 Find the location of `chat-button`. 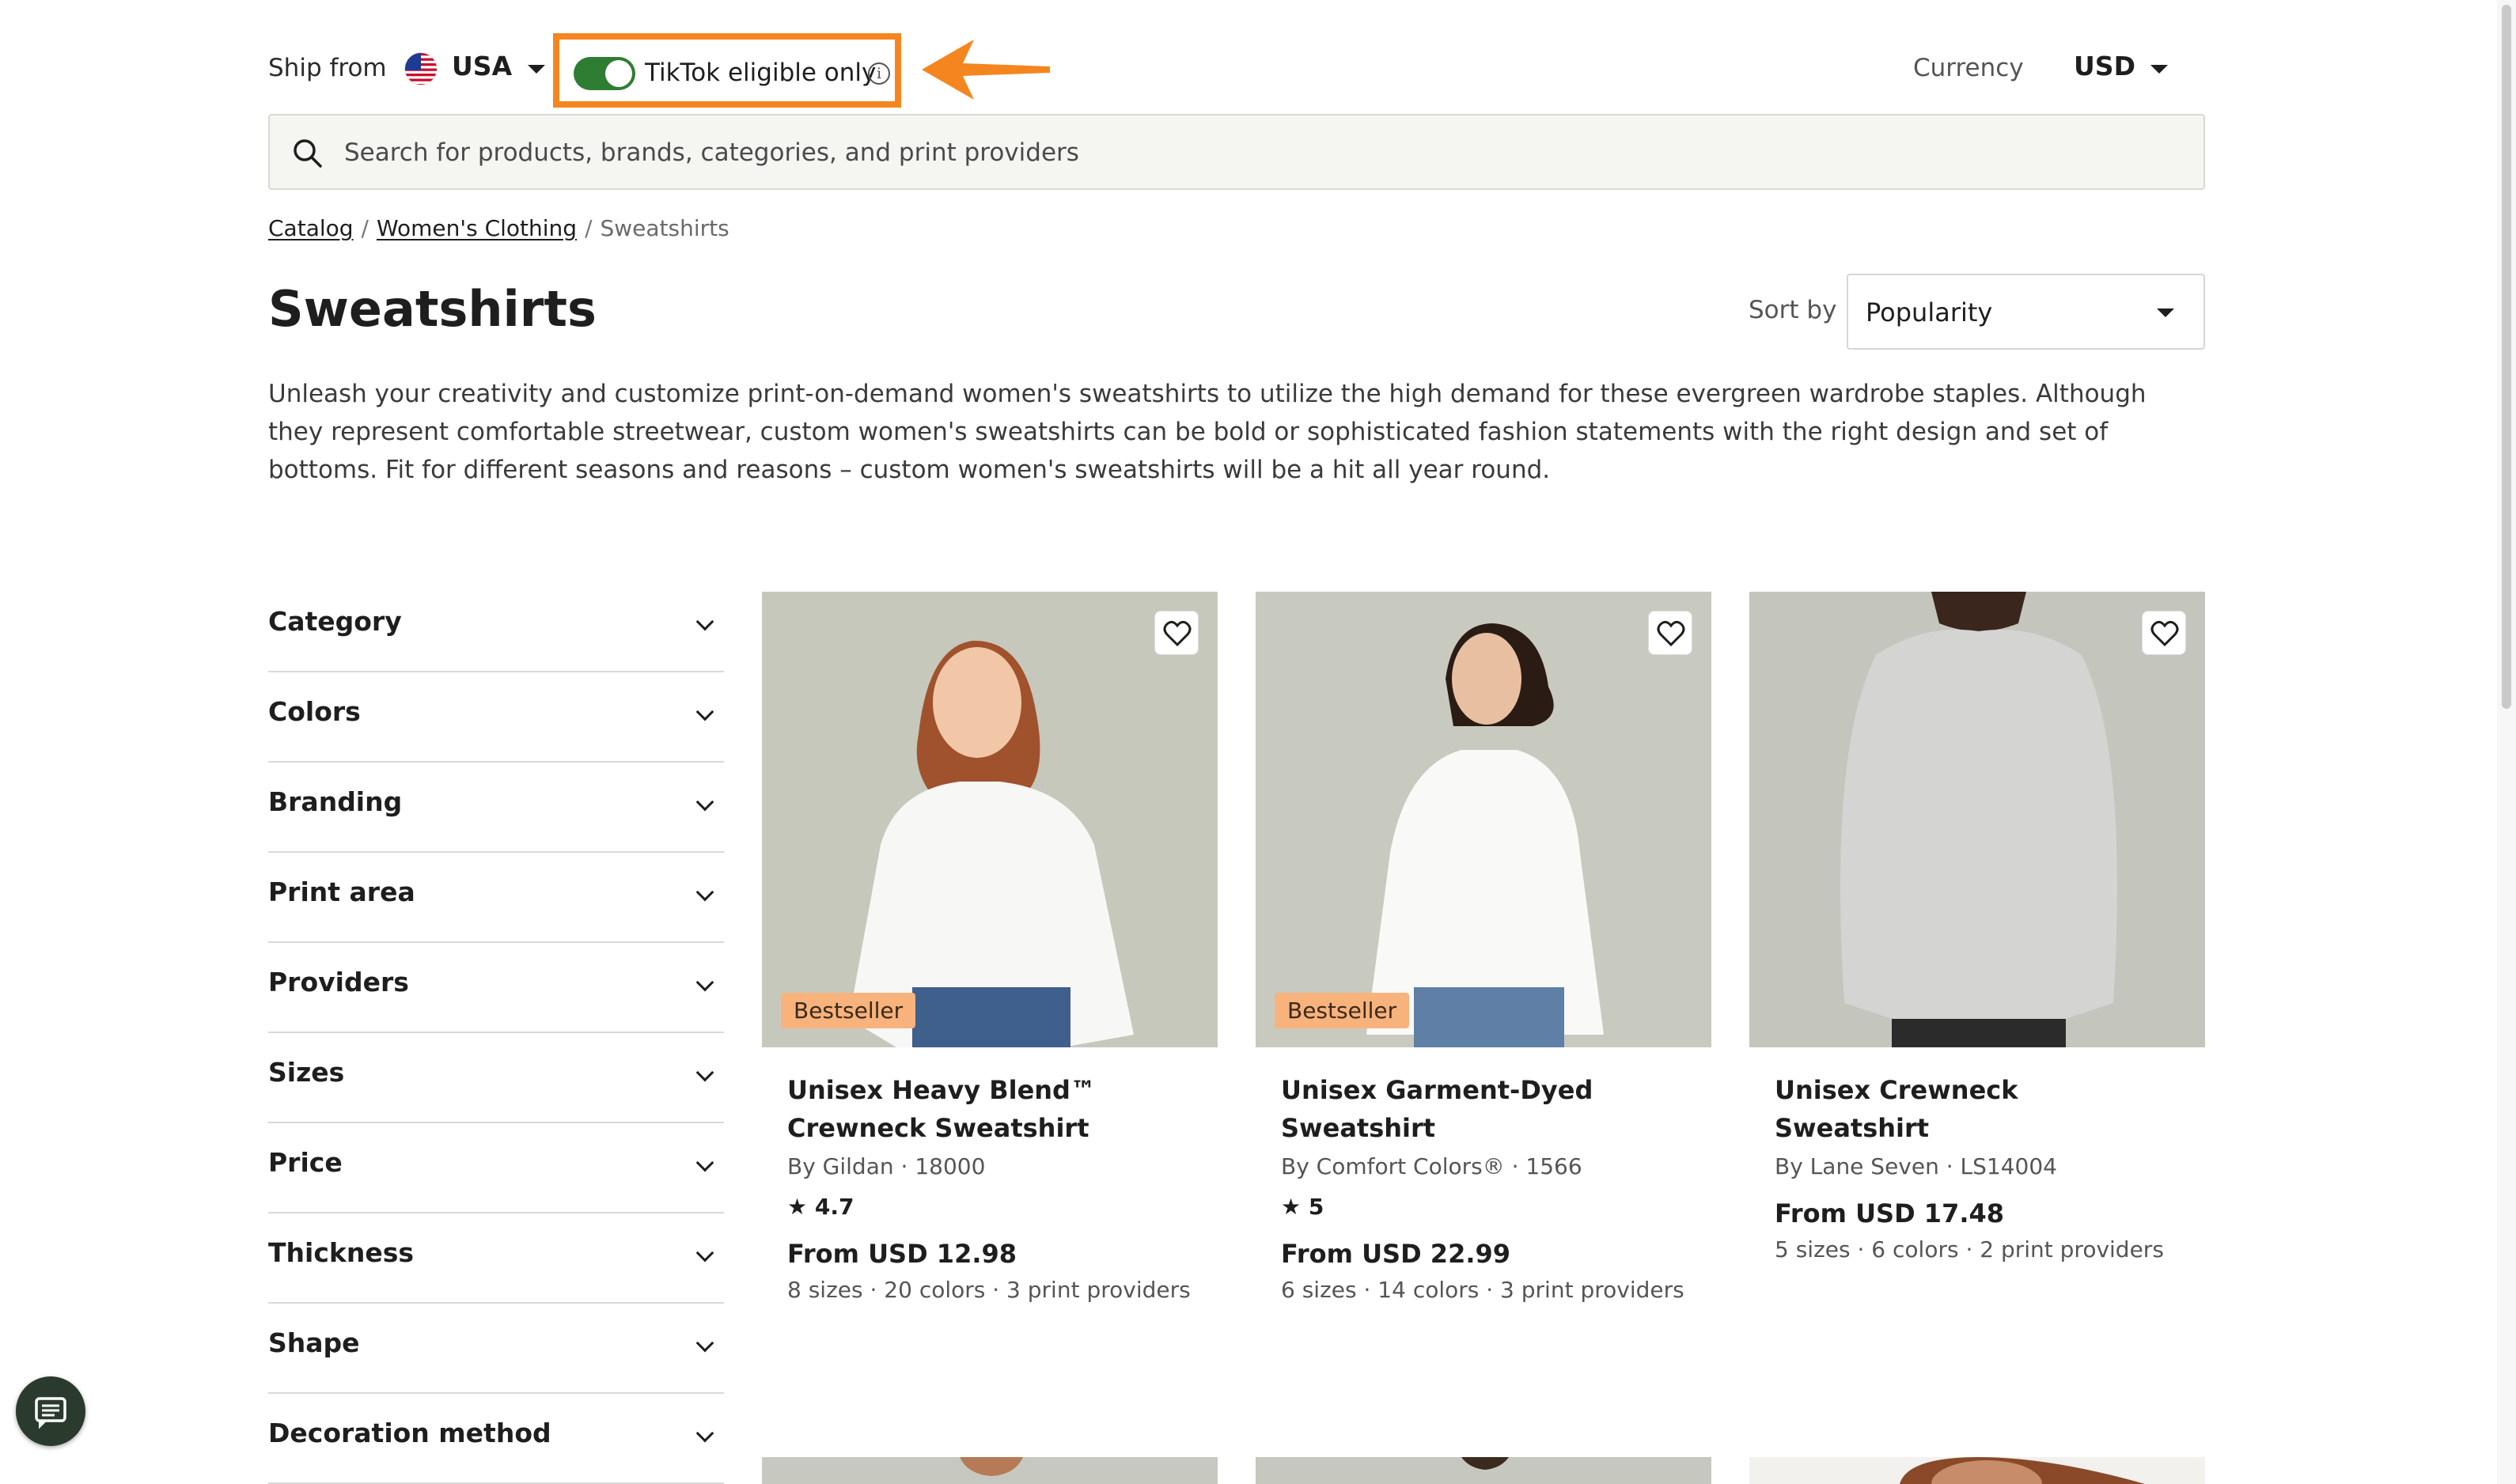

chat-button is located at coordinates (50, 1411).